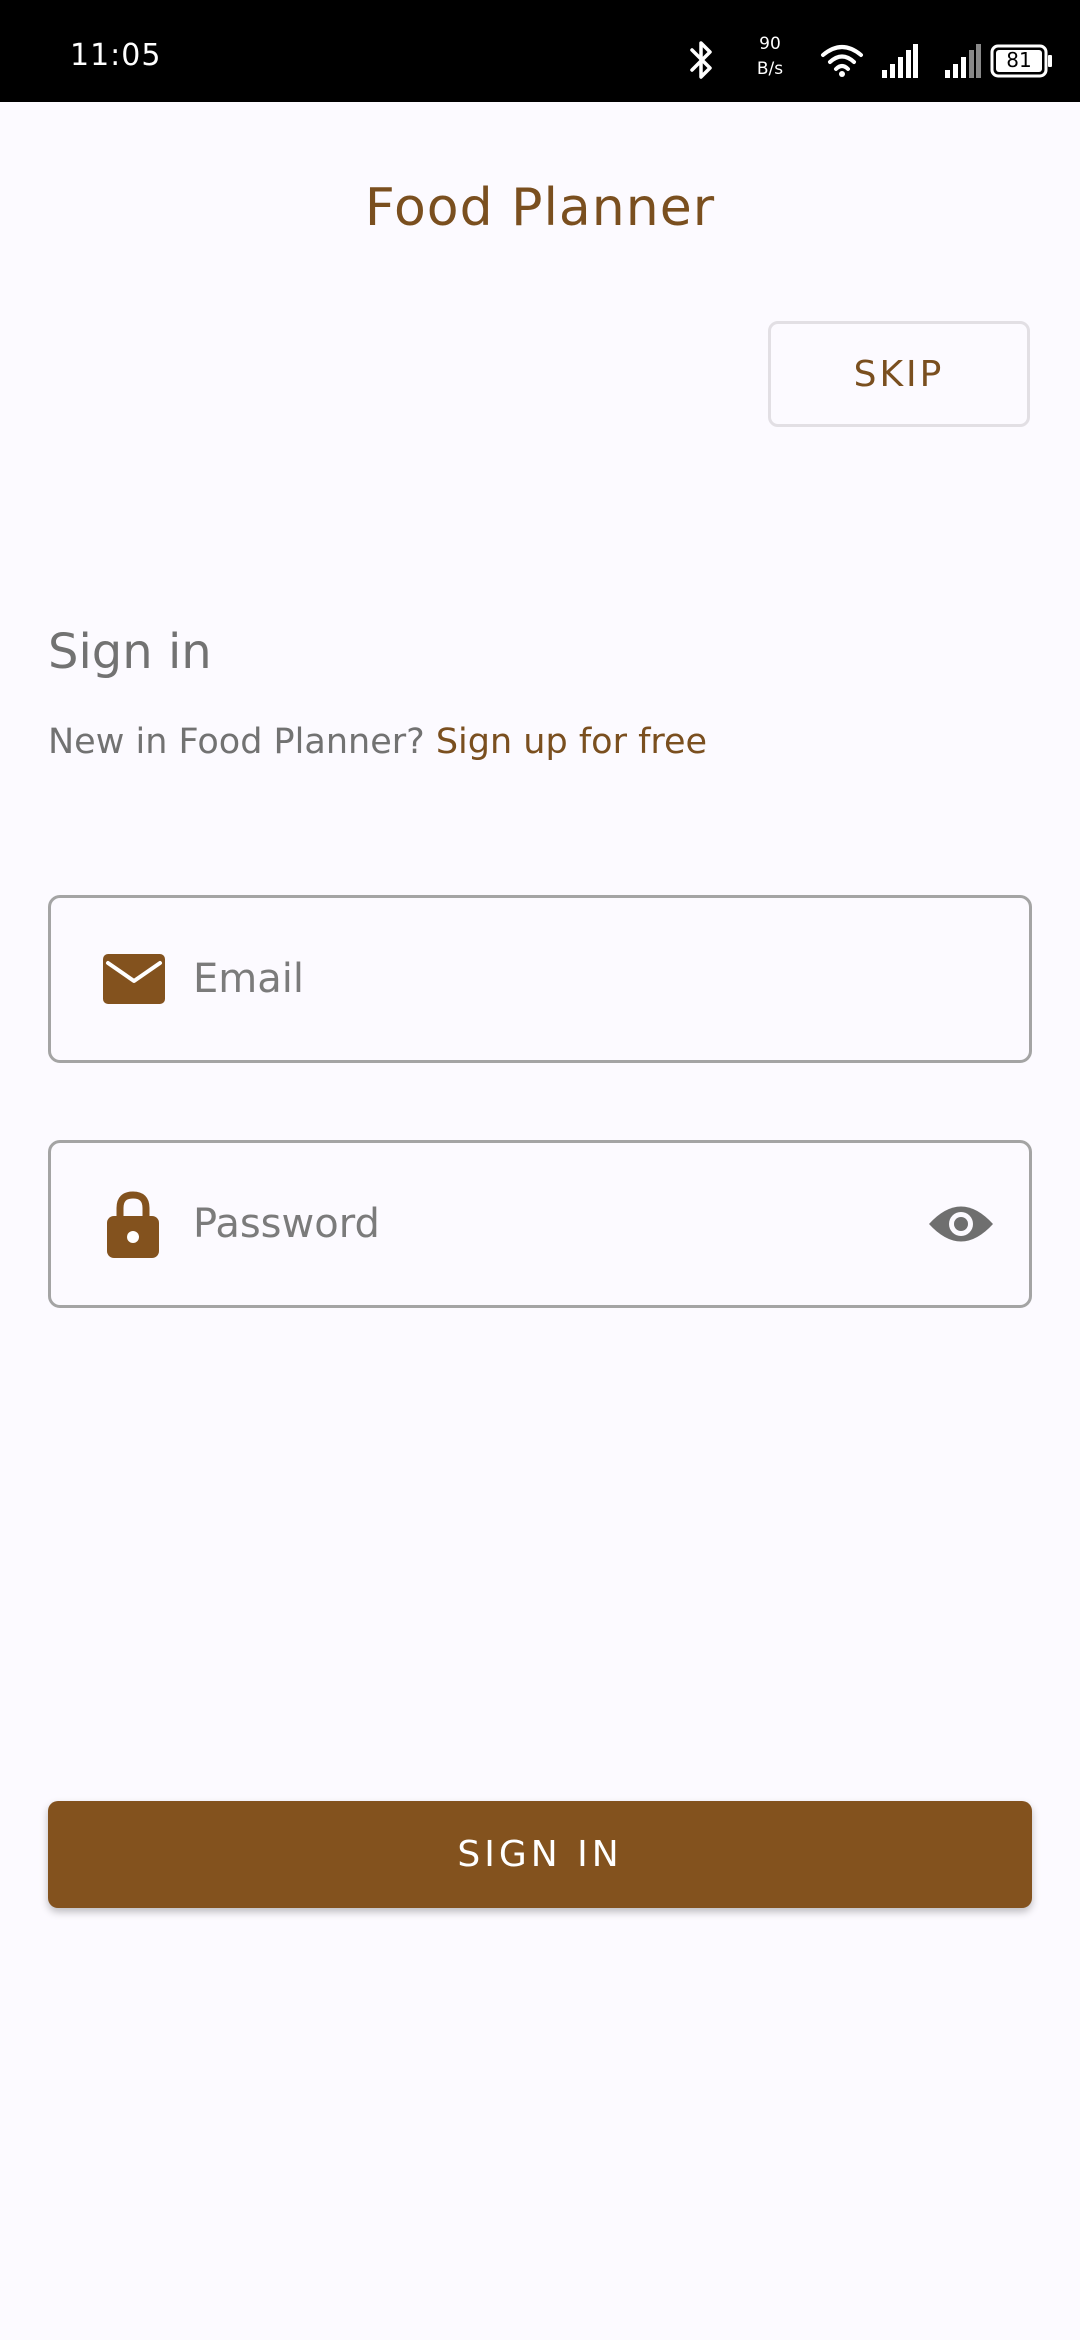 The height and width of the screenshot is (2340, 1080). What do you see at coordinates (1019, 60) in the screenshot?
I see `battery-level: 81` at bounding box center [1019, 60].